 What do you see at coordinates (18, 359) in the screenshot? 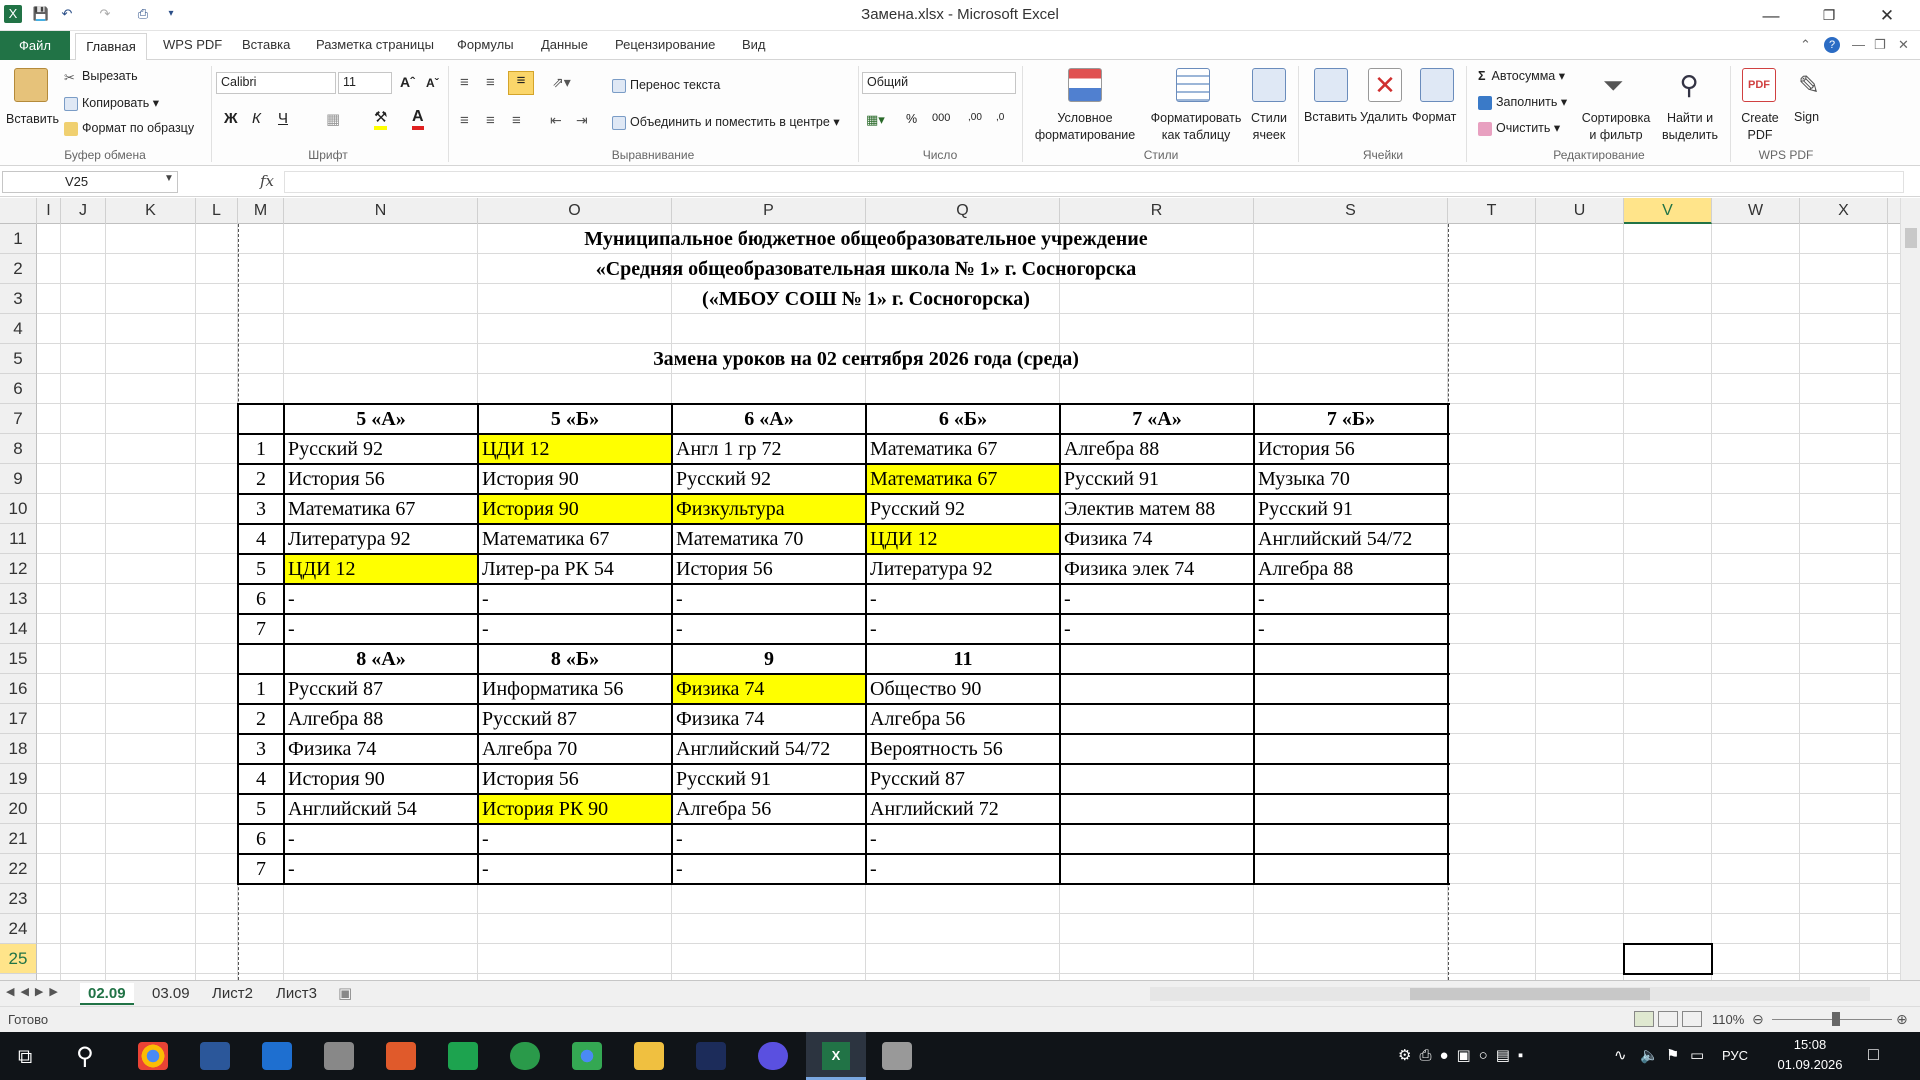
I see `row-header: 5` at bounding box center [18, 359].